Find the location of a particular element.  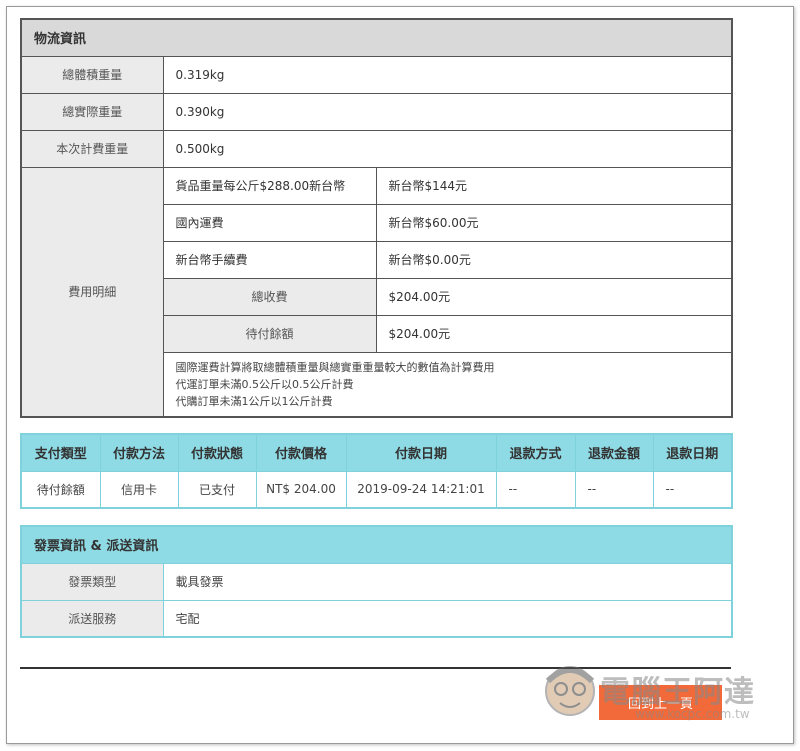

actual-weight-value: 0.390kg is located at coordinates (447, 111).